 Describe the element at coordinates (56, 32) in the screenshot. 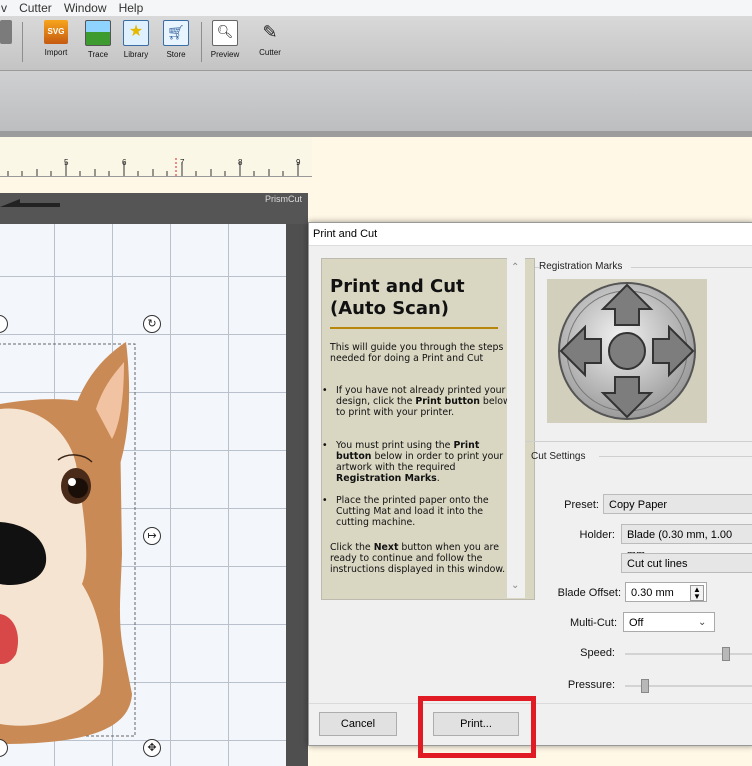

I see `svg-import-icon: SVG` at that location.